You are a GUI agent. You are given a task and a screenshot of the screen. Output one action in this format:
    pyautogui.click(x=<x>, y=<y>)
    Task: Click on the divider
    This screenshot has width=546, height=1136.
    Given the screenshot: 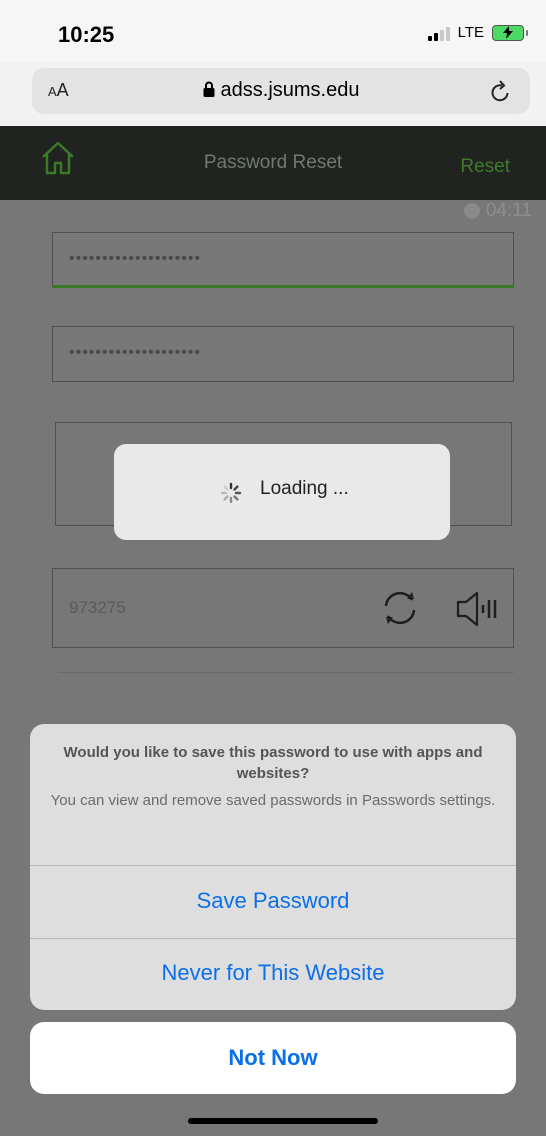 What is the action you would take?
    pyautogui.click(x=286, y=672)
    